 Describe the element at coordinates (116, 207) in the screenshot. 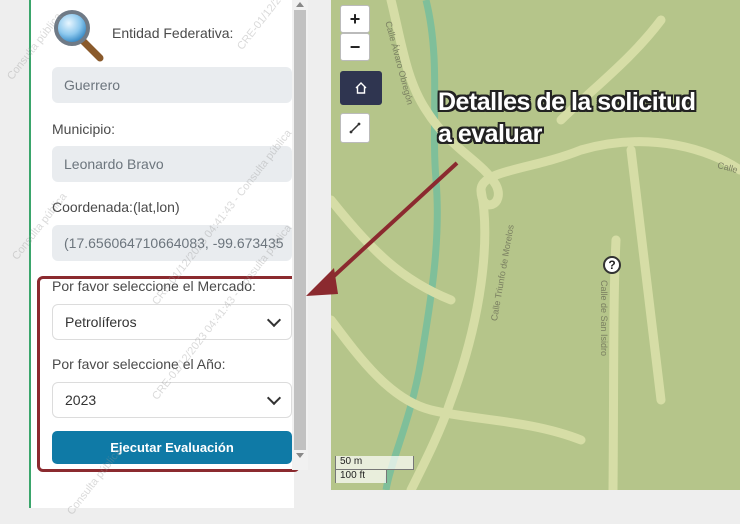

I see `coordinate-label: Coordenada:(lat,lon)` at that location.